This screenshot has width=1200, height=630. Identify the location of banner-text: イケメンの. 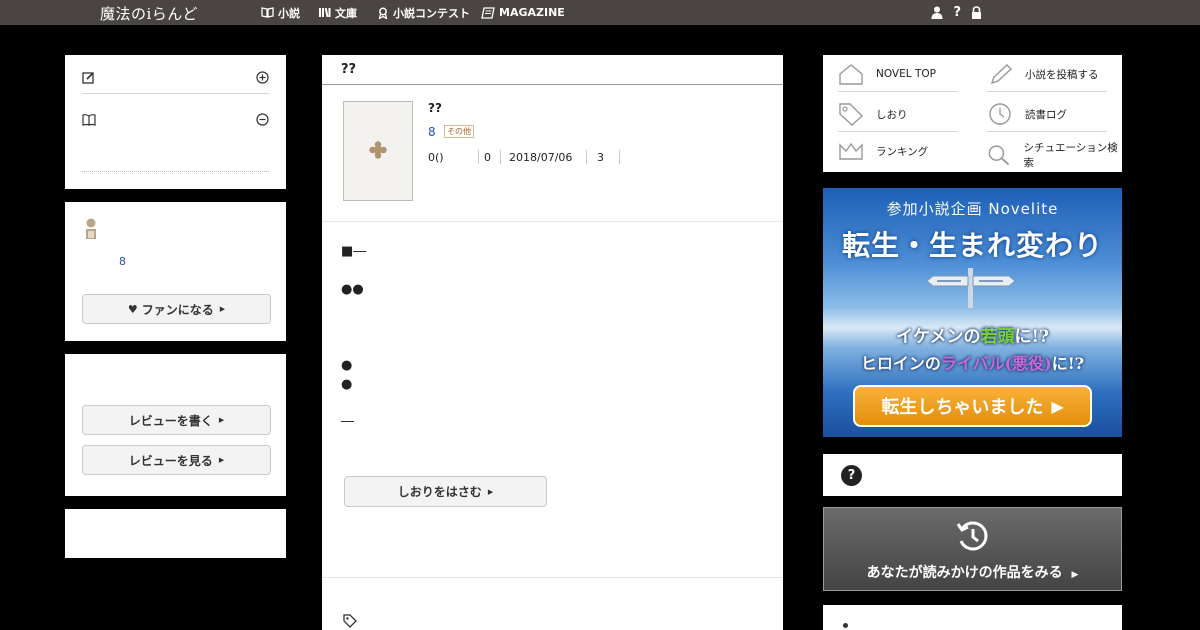
(938, 337).